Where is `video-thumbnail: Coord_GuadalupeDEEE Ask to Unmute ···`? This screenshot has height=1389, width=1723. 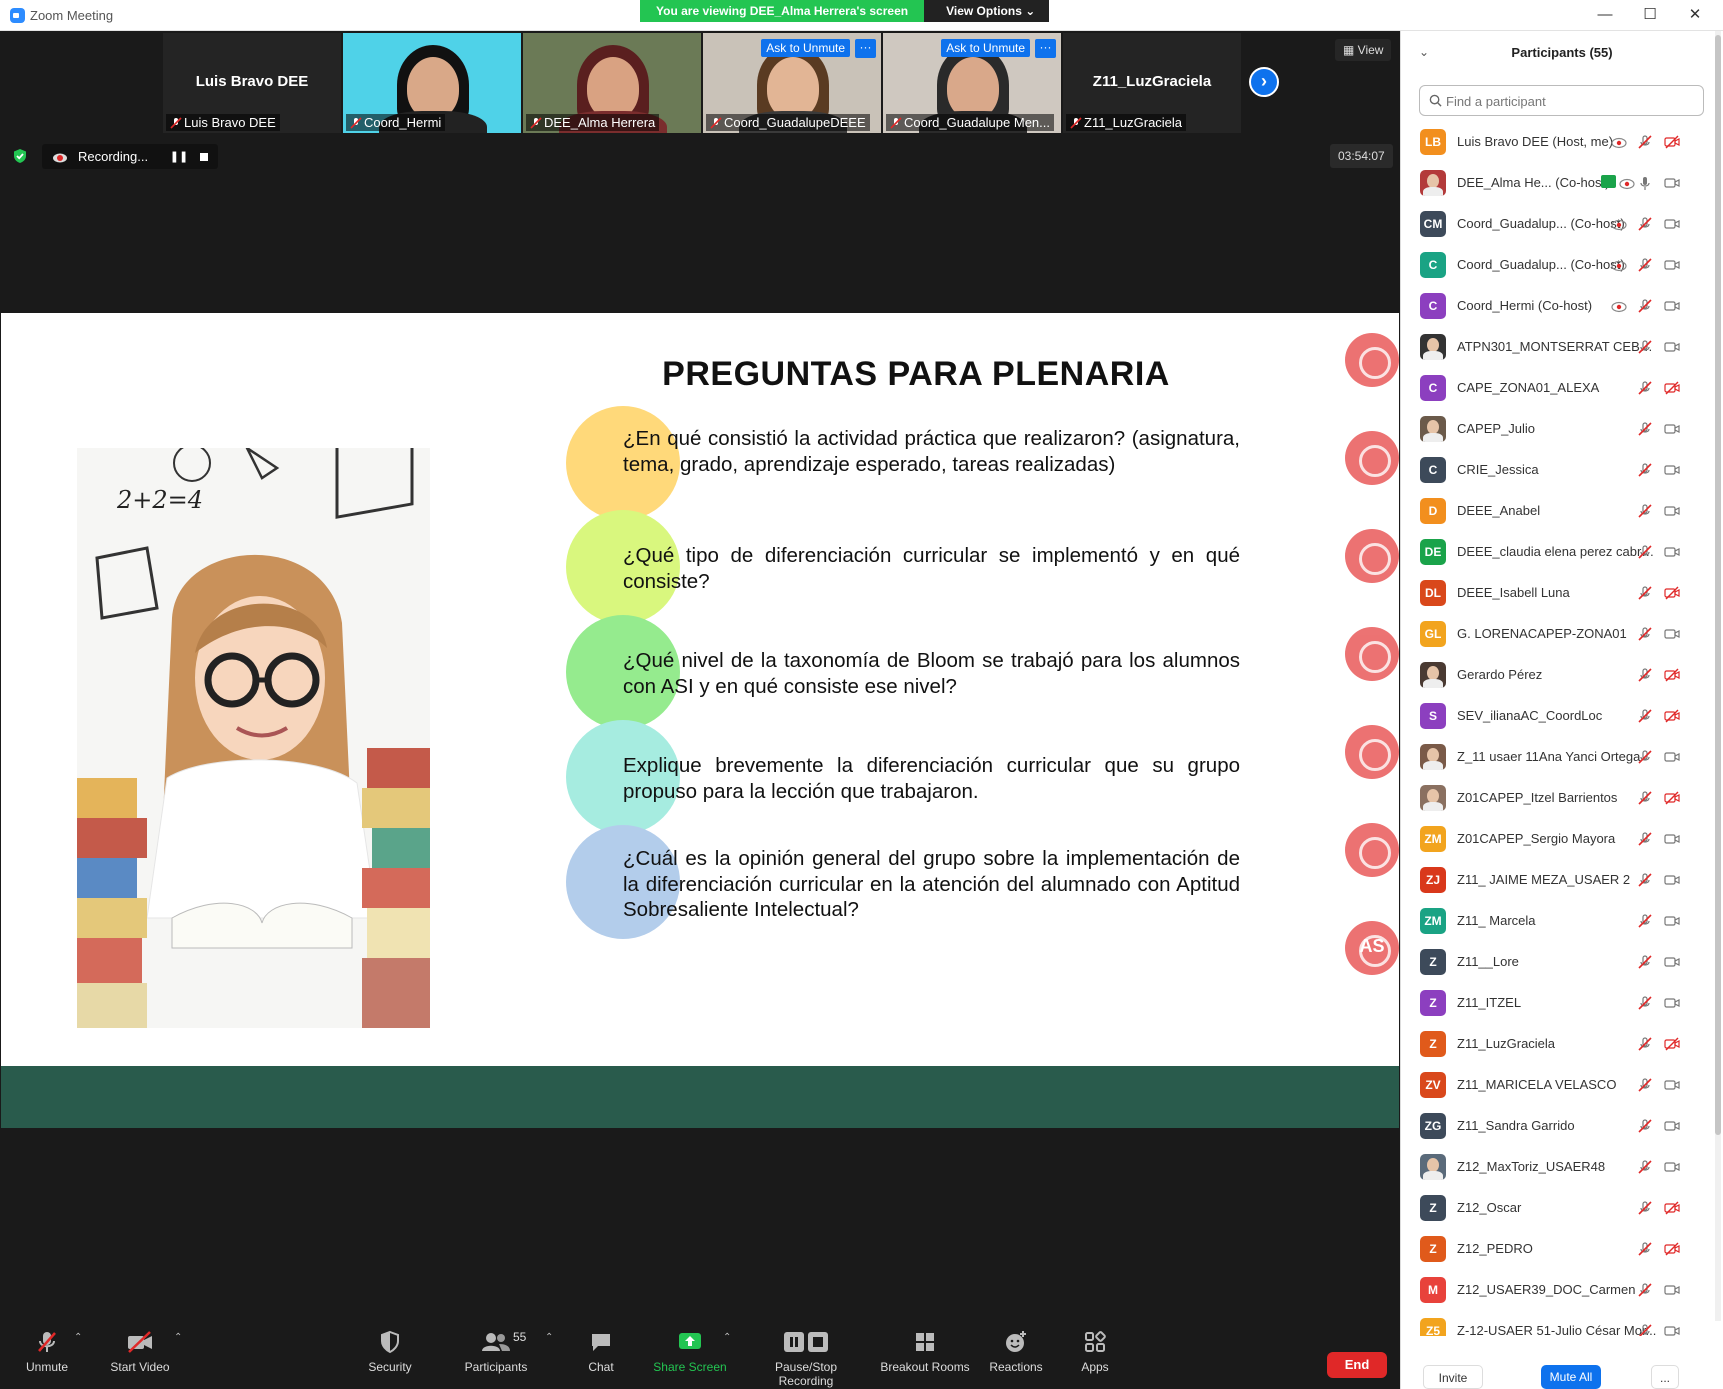
video-thumbnail: Coord_GuadalupeDEEE Ask to Unmute ··· is located at coordinates (792, 83).